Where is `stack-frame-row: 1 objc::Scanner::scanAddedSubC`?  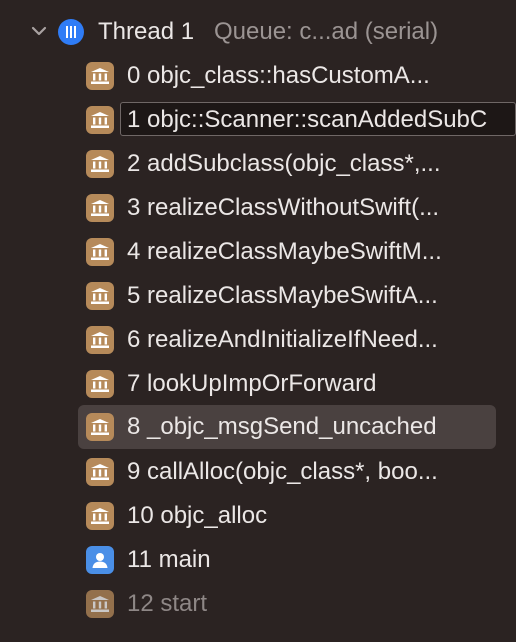
stack-frame-row: 1 objc::Scanner::scanAddedSubC is located at coordinates (258, 120).